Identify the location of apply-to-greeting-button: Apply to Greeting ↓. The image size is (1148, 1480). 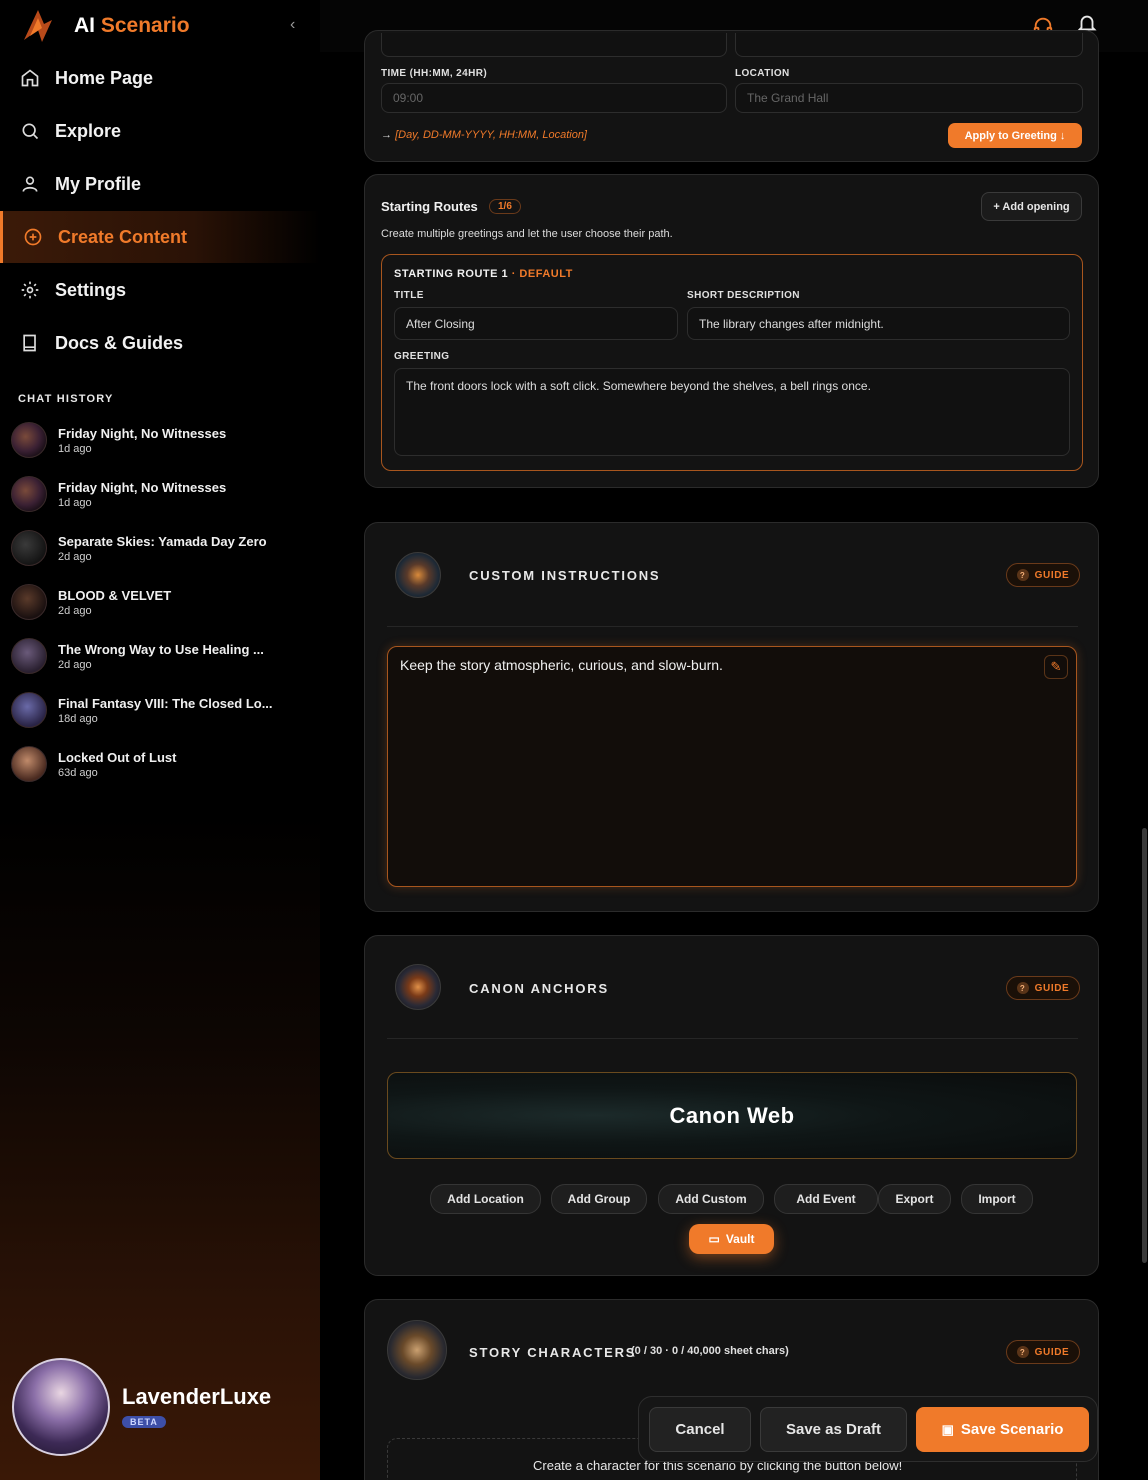
(1015, 135).